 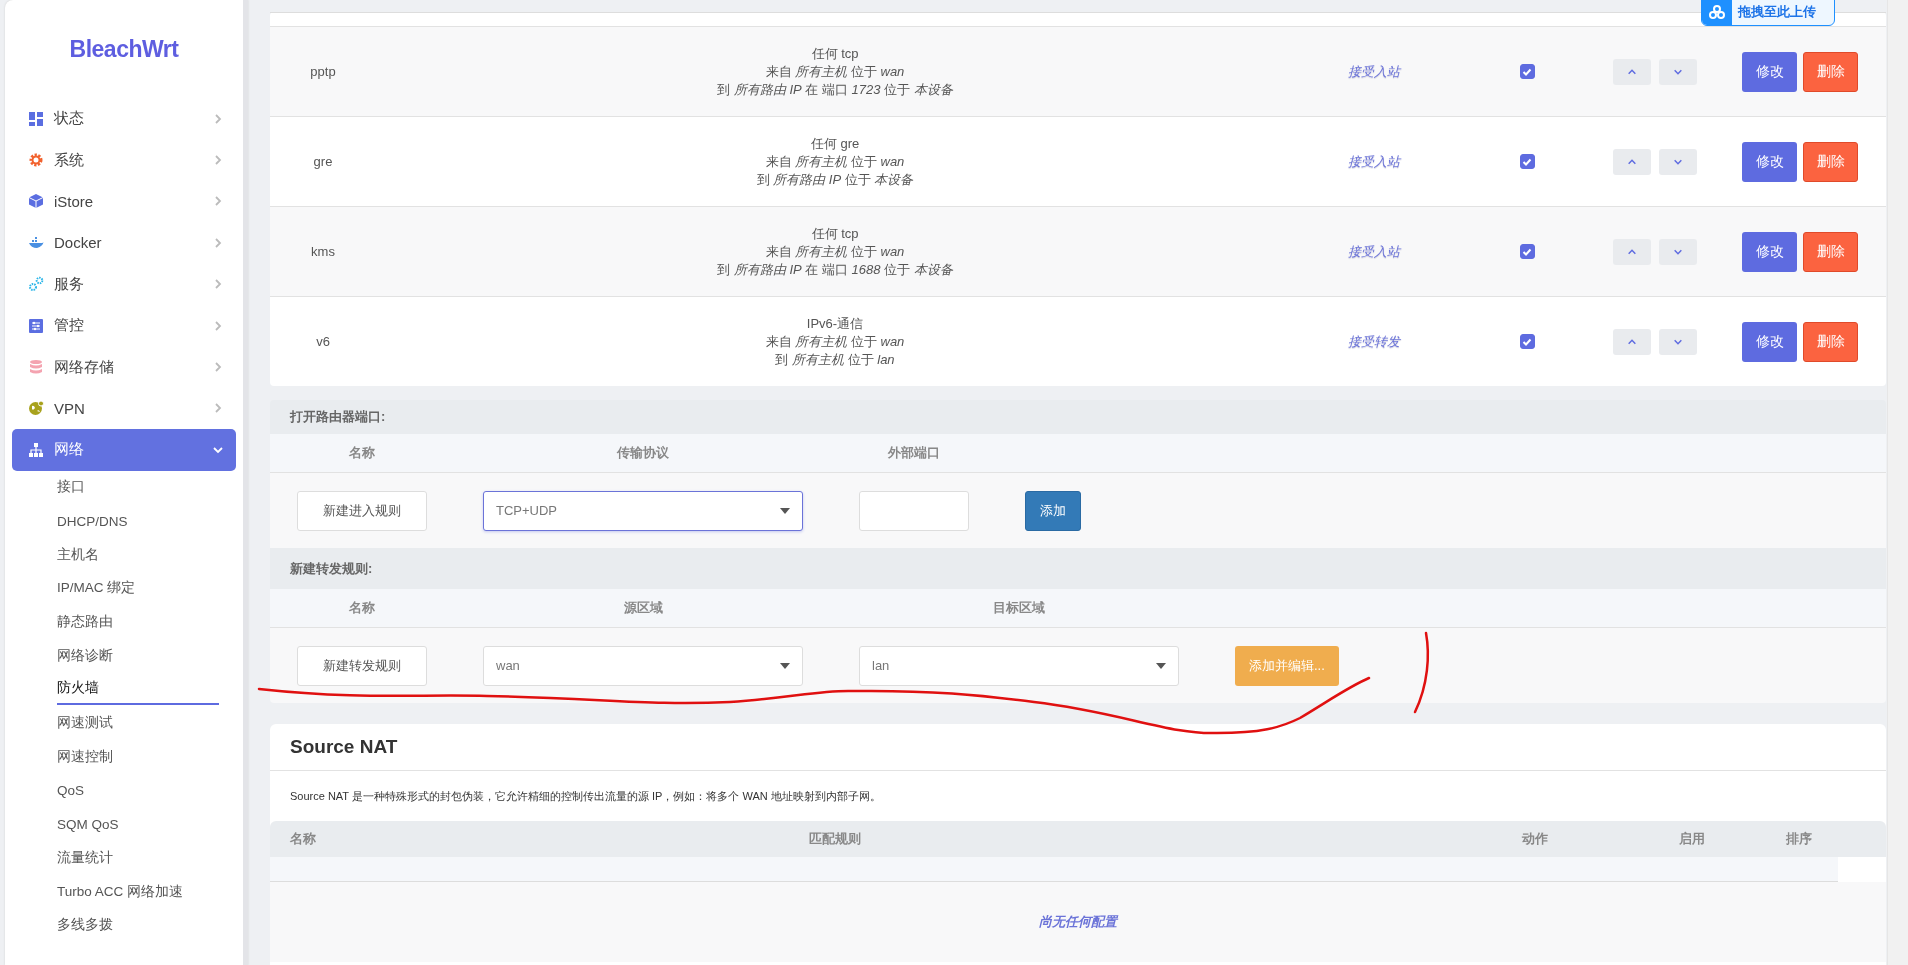 I want to click on column-header: 目标区域, so click(x=1019, y=608).